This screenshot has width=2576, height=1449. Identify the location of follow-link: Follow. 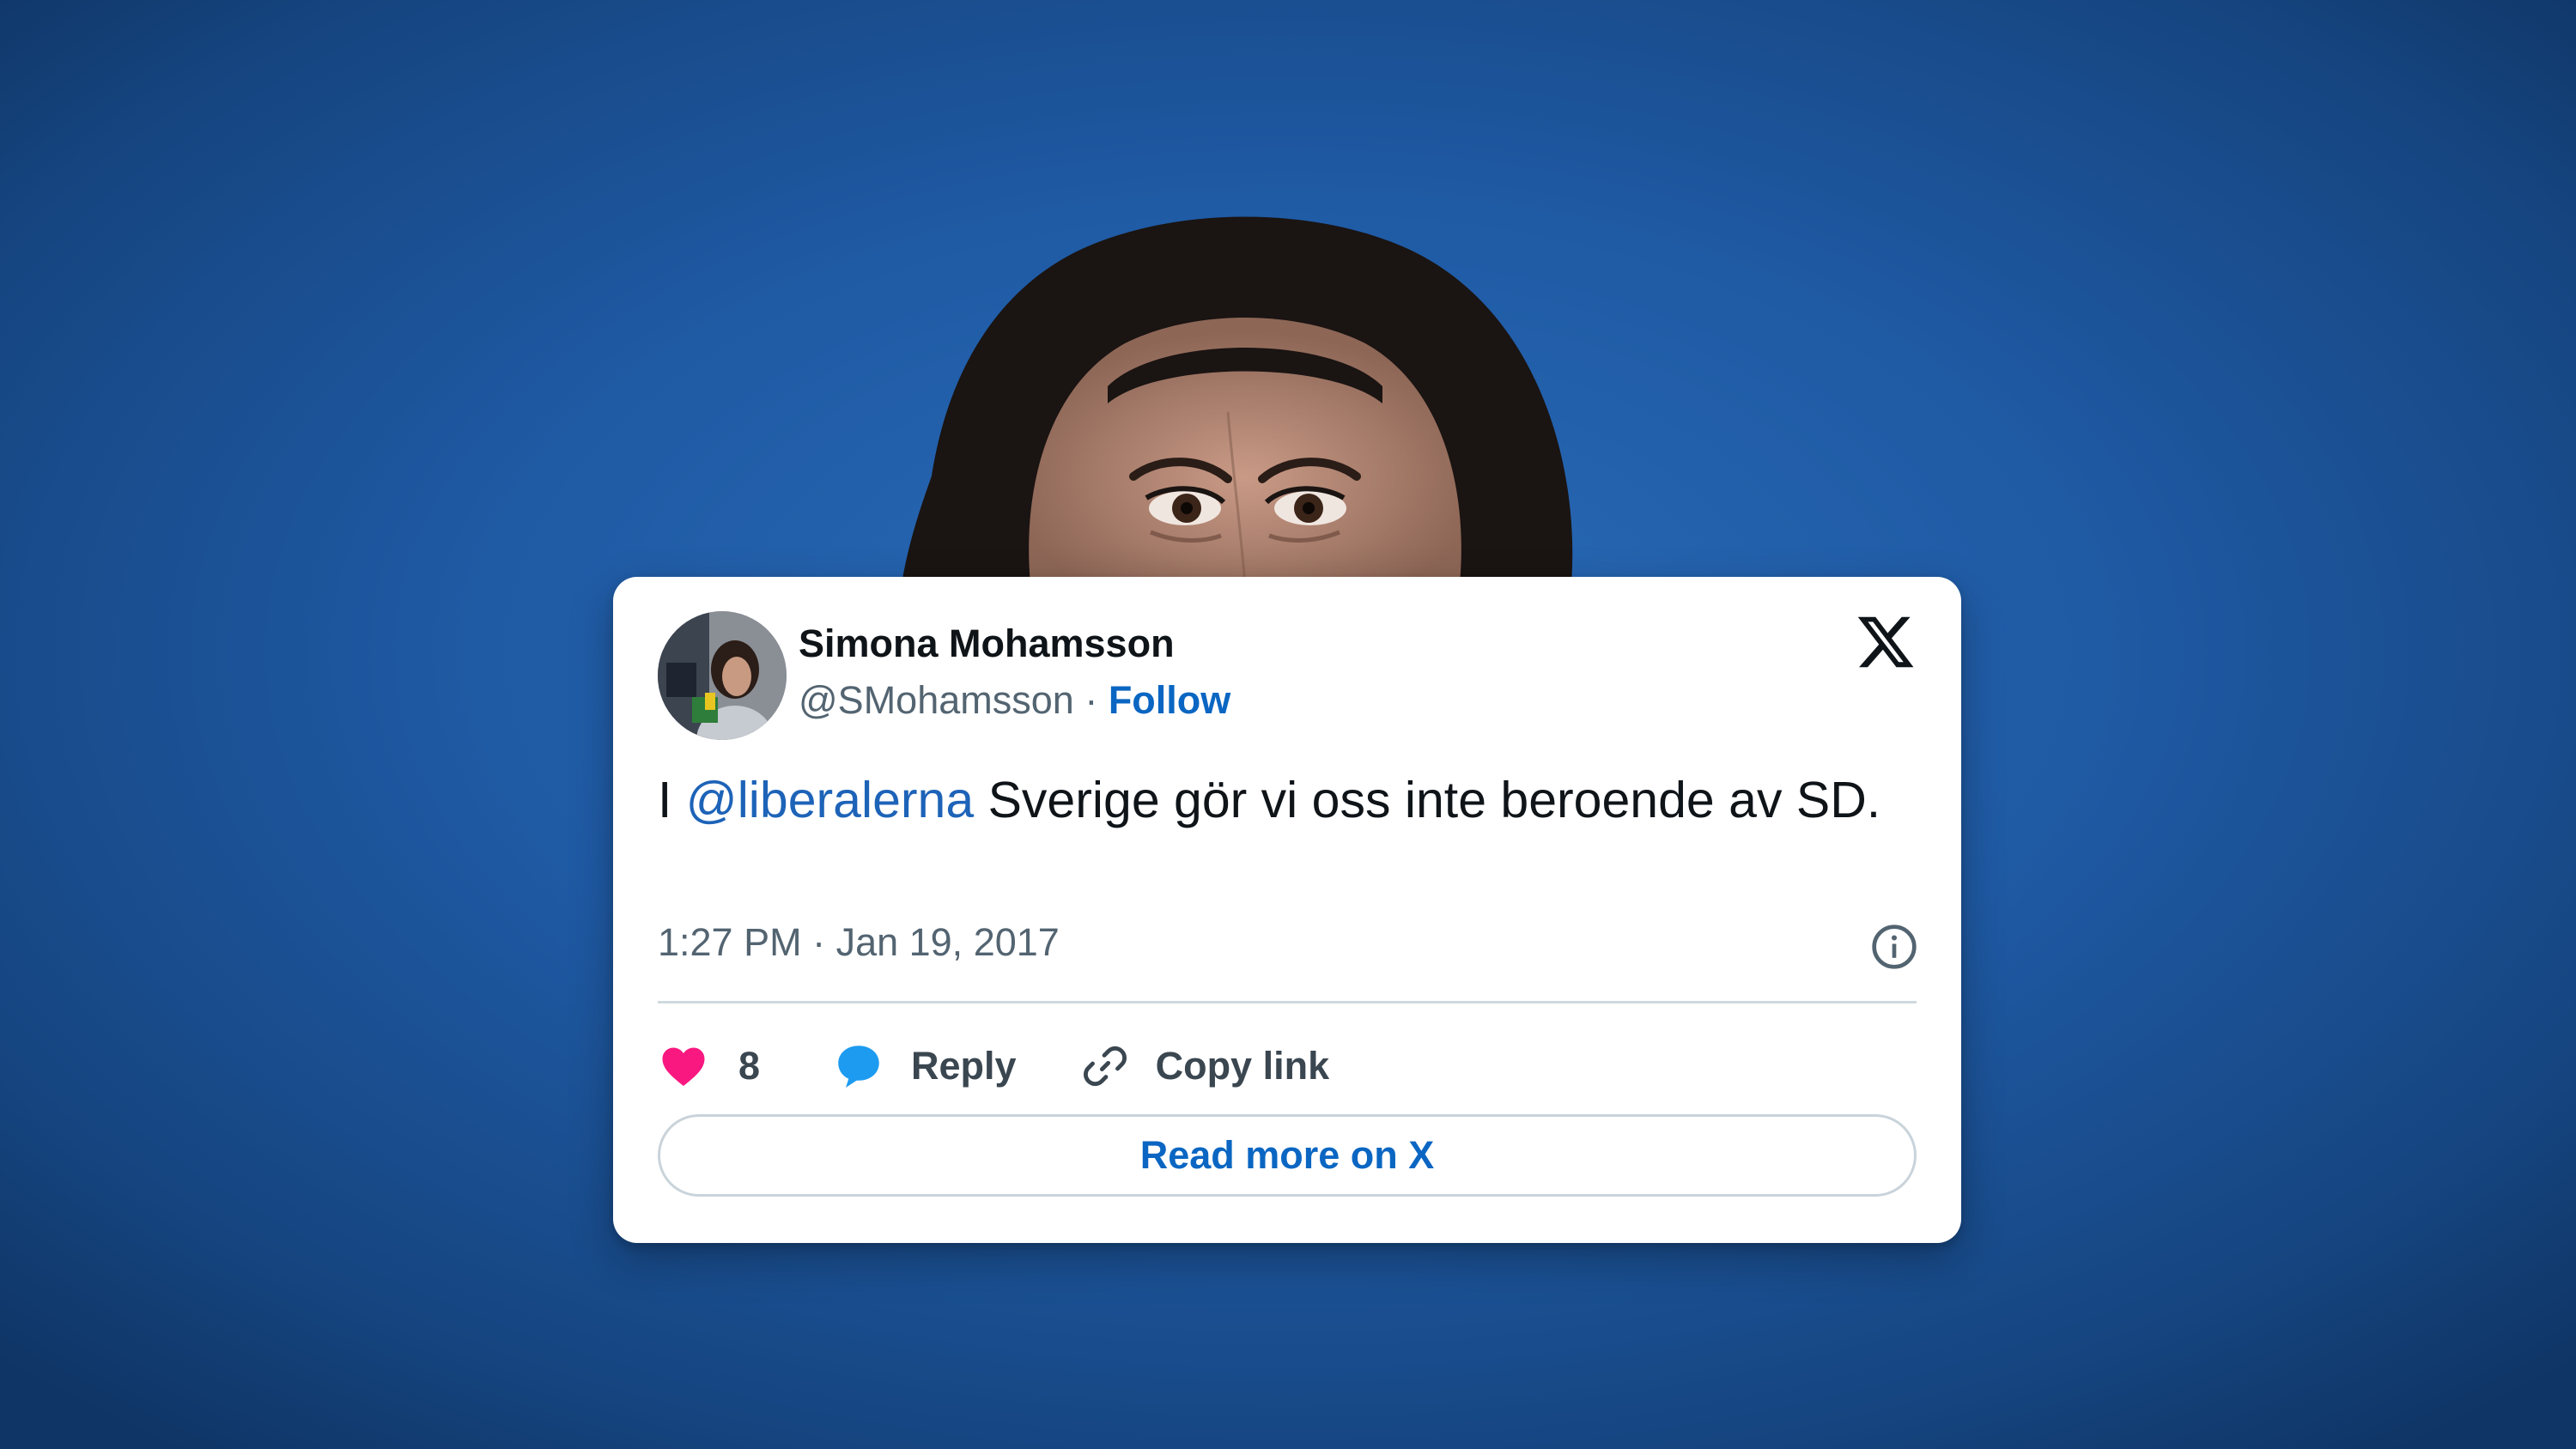
(1169, 700).